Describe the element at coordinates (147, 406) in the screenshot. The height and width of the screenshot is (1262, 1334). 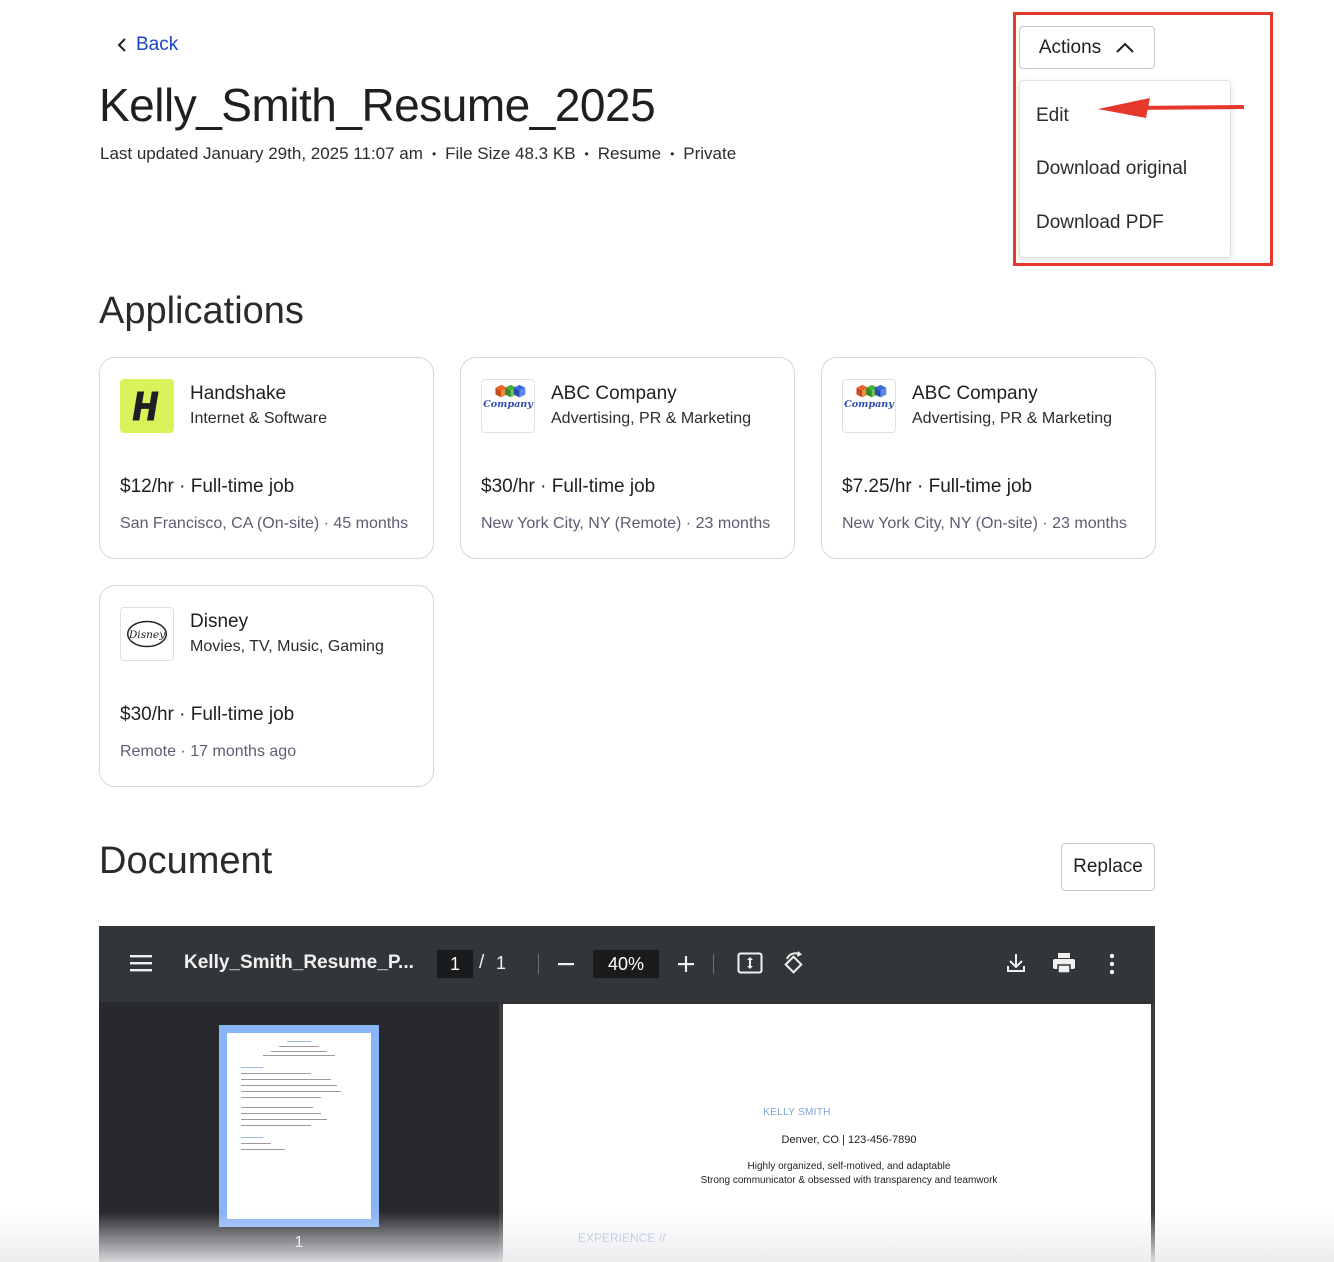
I see `handshake-logo` at that location.